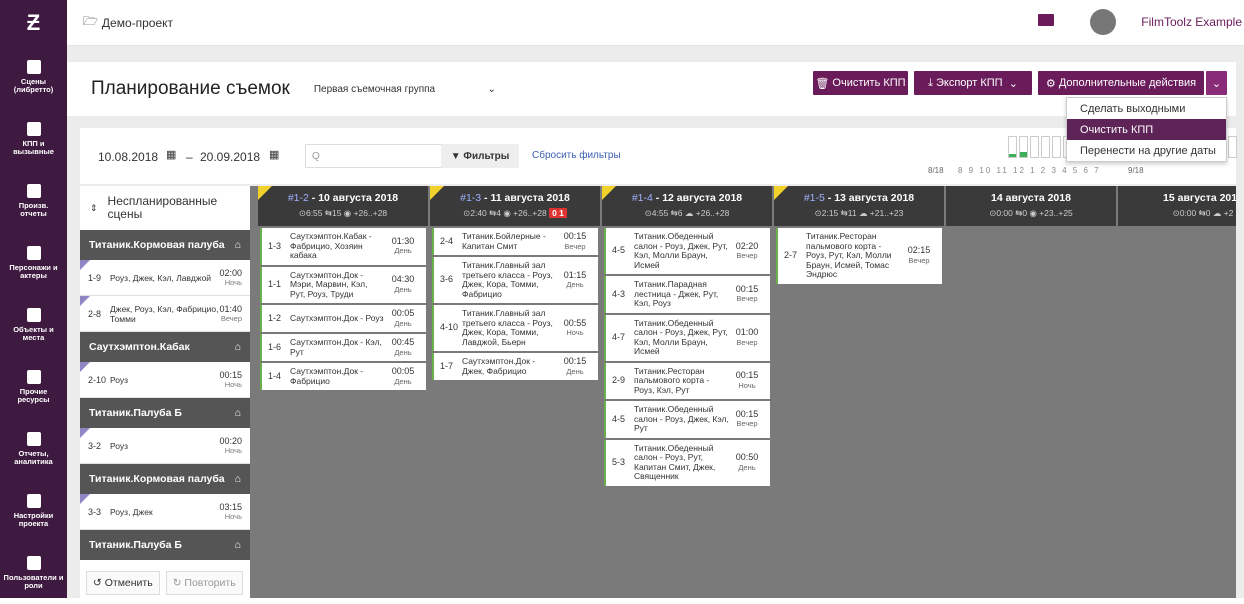 The image size is (1244, 604). What do you see at coordinates (451, 367) in the screenshot?
I see `scene-number: 1-7` at bounding box center [451, 367].